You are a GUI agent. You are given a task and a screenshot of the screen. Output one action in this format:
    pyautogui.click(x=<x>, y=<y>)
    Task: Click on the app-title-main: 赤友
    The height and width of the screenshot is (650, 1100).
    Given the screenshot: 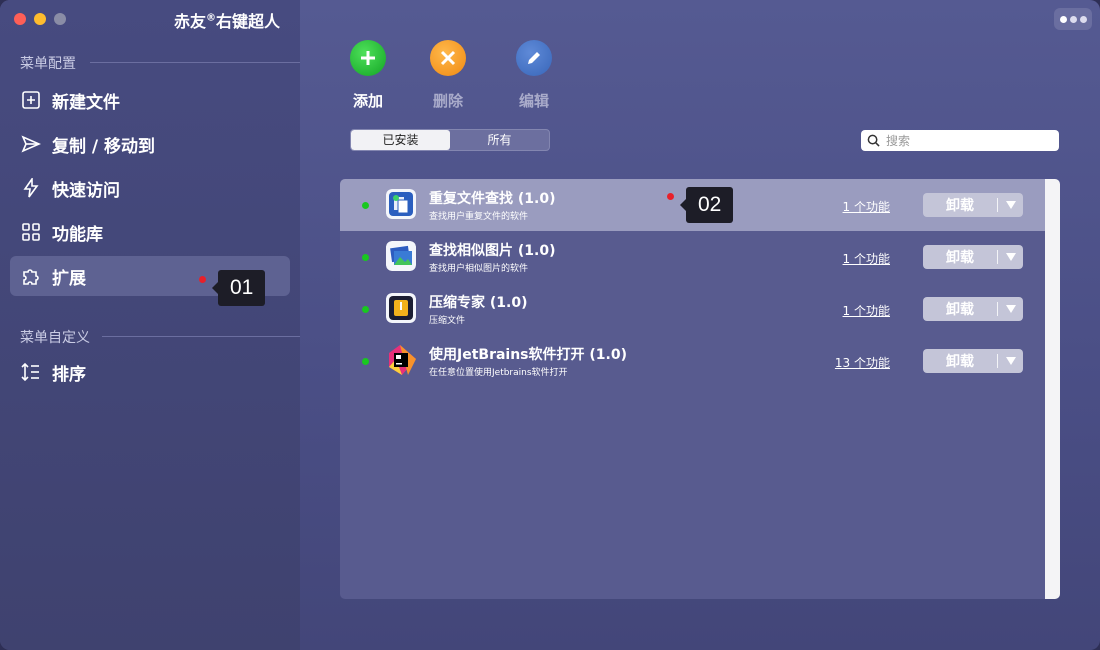 What is the action you would take?
    pyautogui.click(x=189, y=21)
    